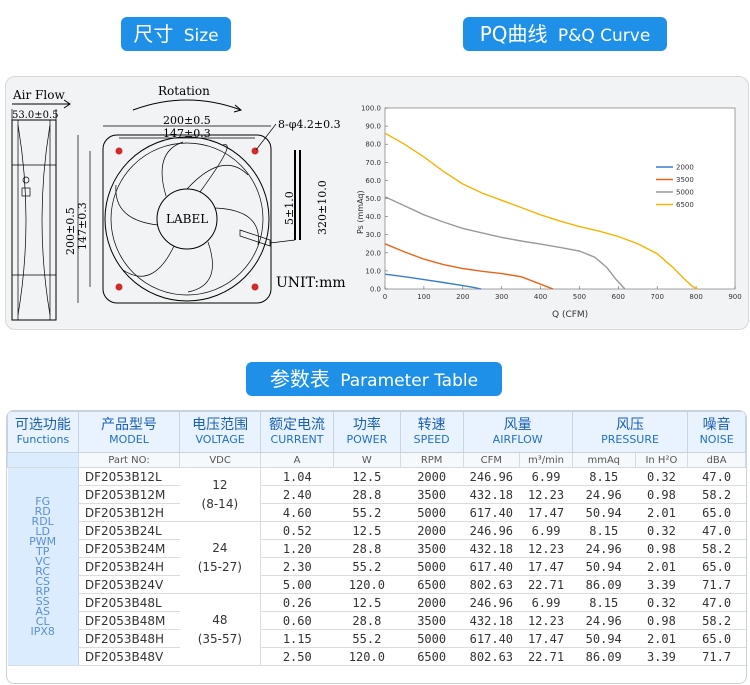  What do you see at coordinates (187, 120) in the screenshot?
I see `outer-width-dimension: 200±0.5` at bounding box center [187, 120].